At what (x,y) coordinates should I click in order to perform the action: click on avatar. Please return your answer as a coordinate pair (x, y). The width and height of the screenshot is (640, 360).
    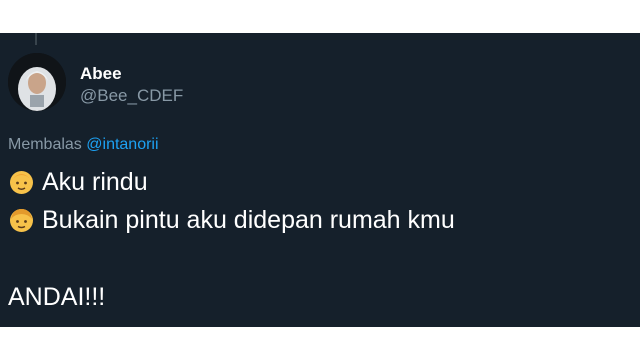
    Looking at the image, I should click on (37, 82).